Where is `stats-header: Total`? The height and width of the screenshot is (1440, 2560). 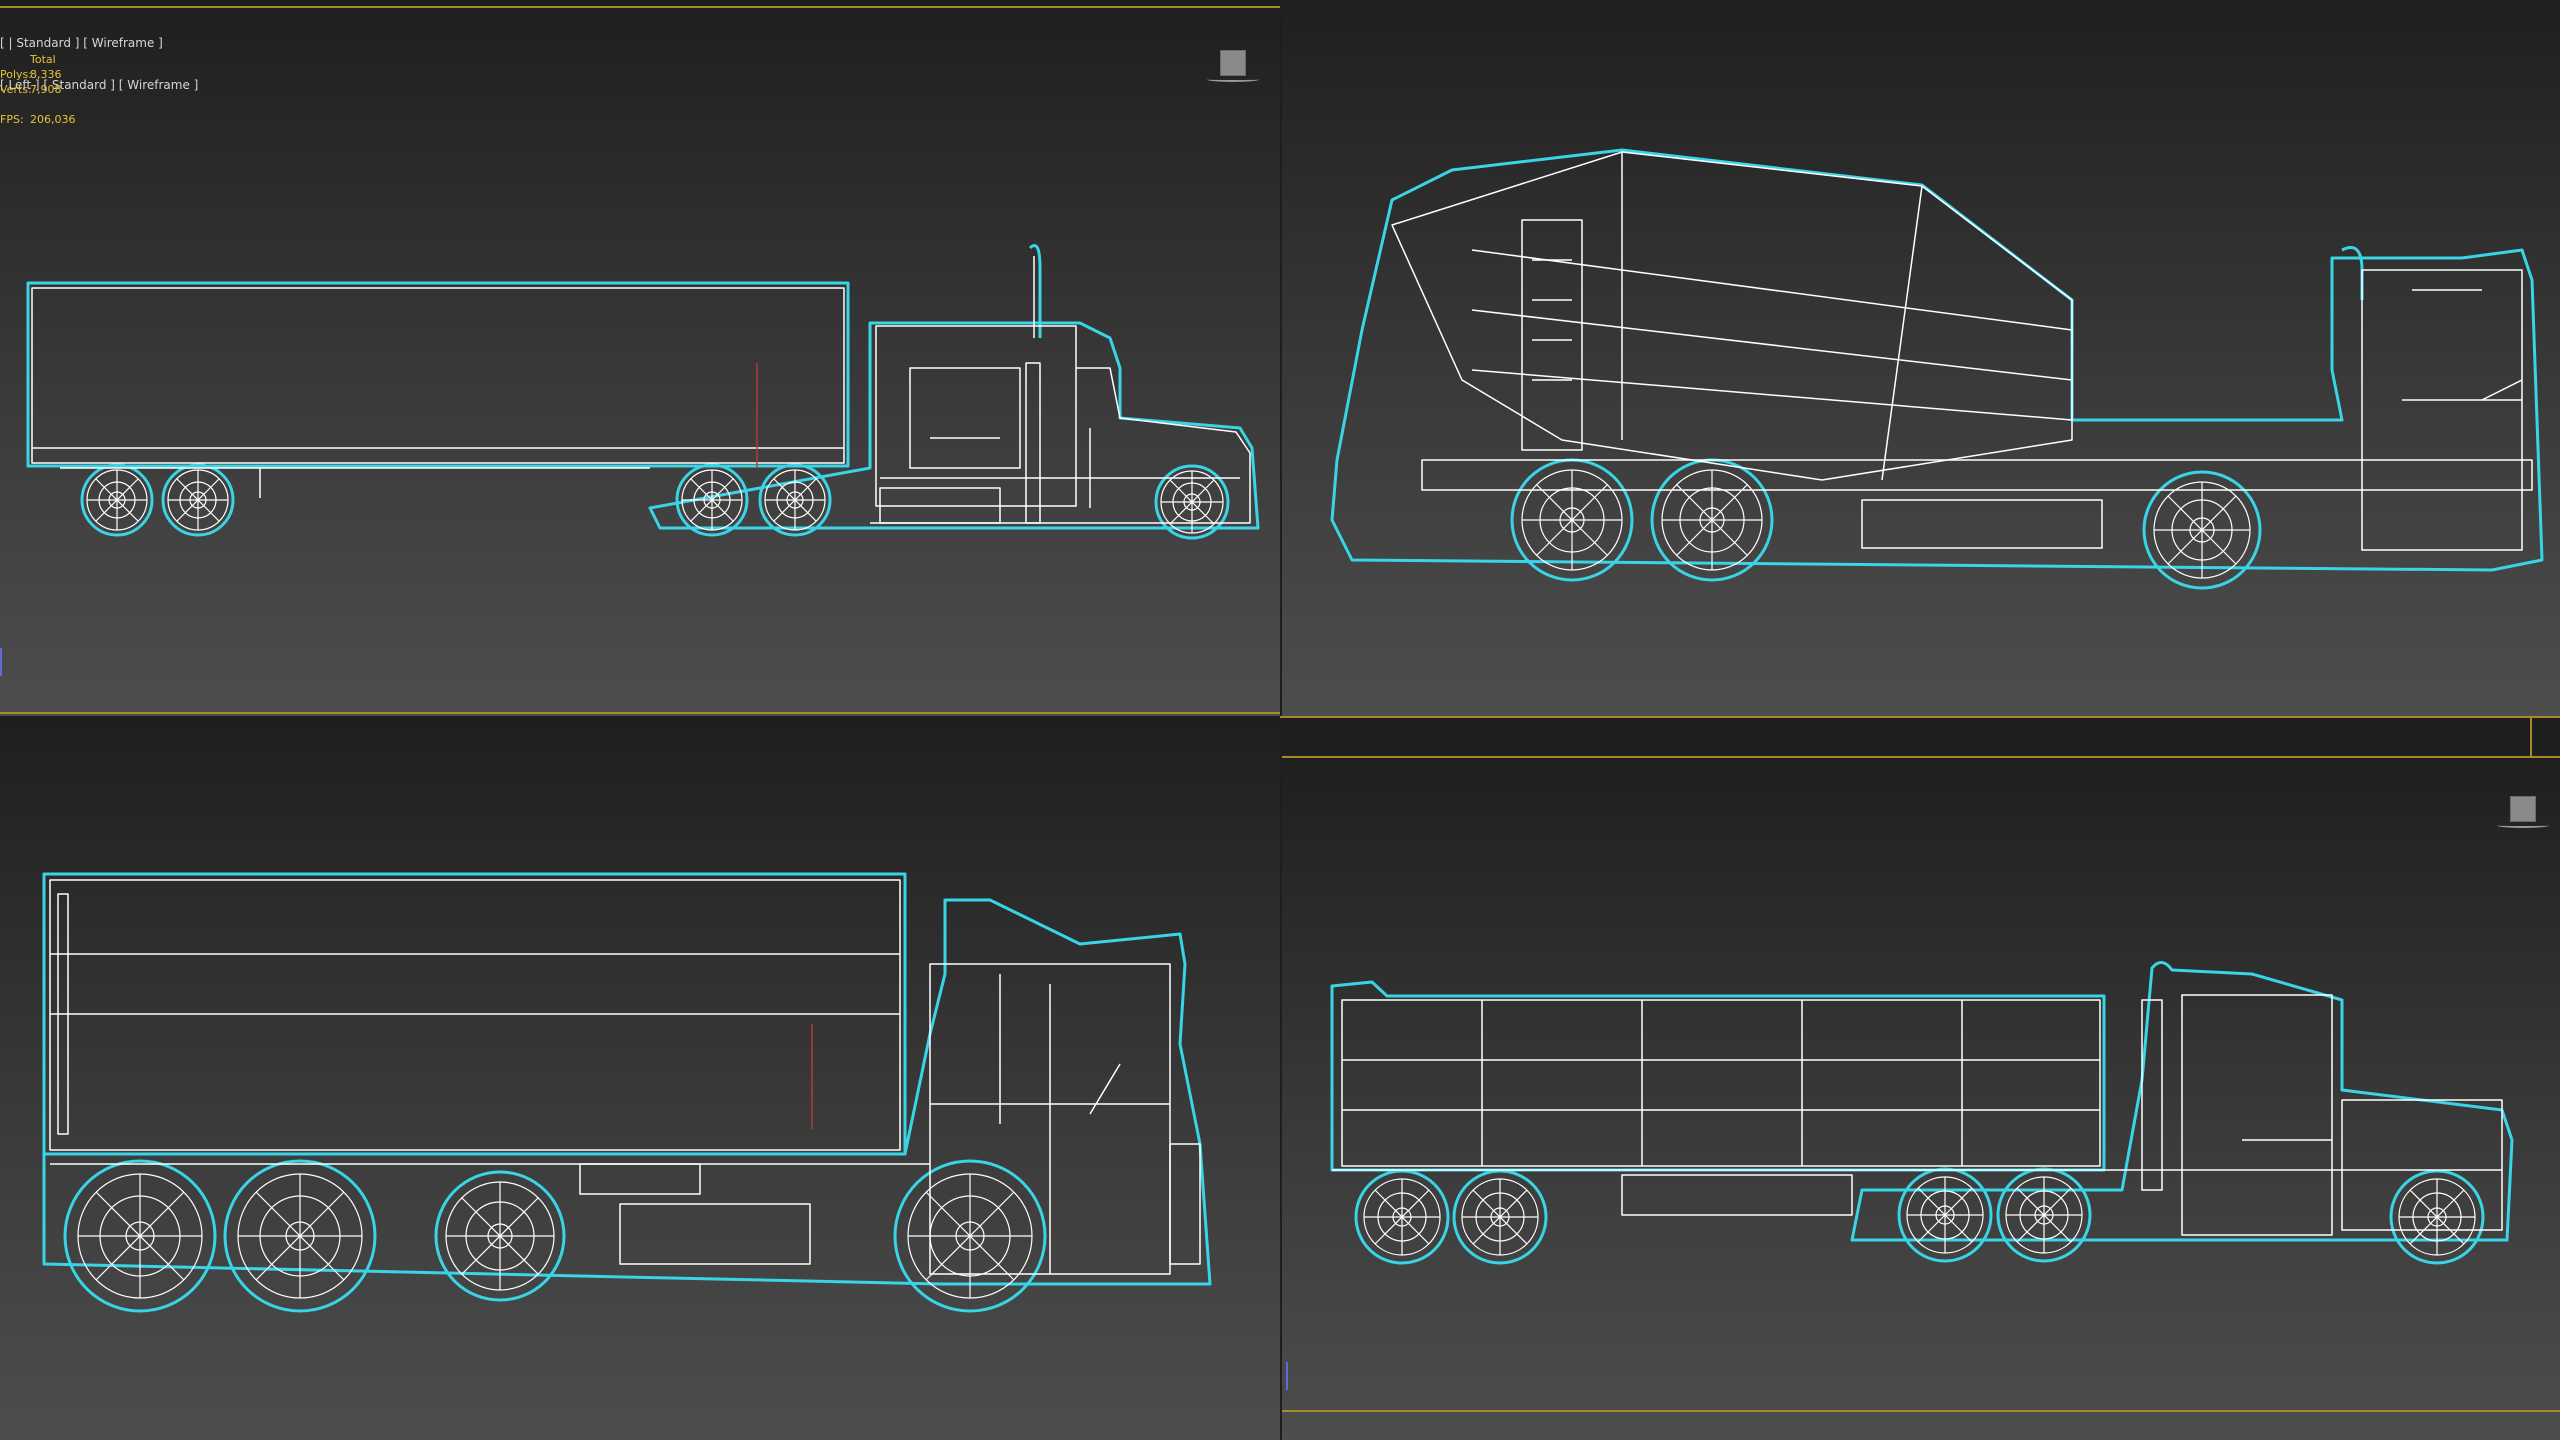
stats-header: Total is located at coordinates (43, 59).